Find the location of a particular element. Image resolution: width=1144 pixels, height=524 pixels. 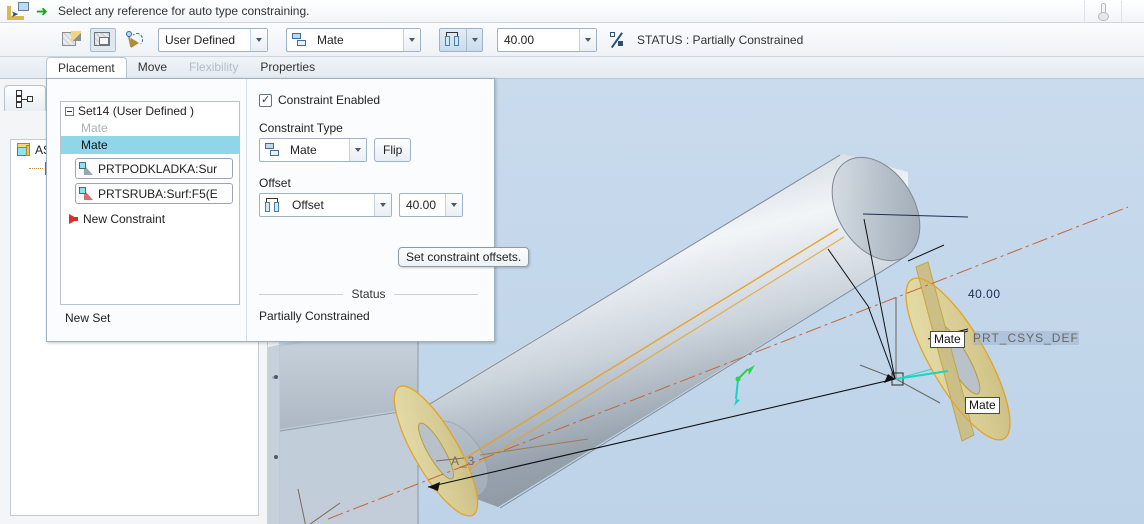

model-tree-icon is located at coordinates (25, 98).